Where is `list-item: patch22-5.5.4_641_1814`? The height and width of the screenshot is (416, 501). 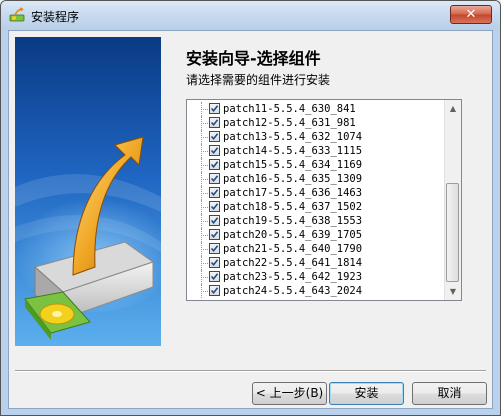 list-item: patch22-5.5.4_641_1814 is located at coordinates (314, 263).